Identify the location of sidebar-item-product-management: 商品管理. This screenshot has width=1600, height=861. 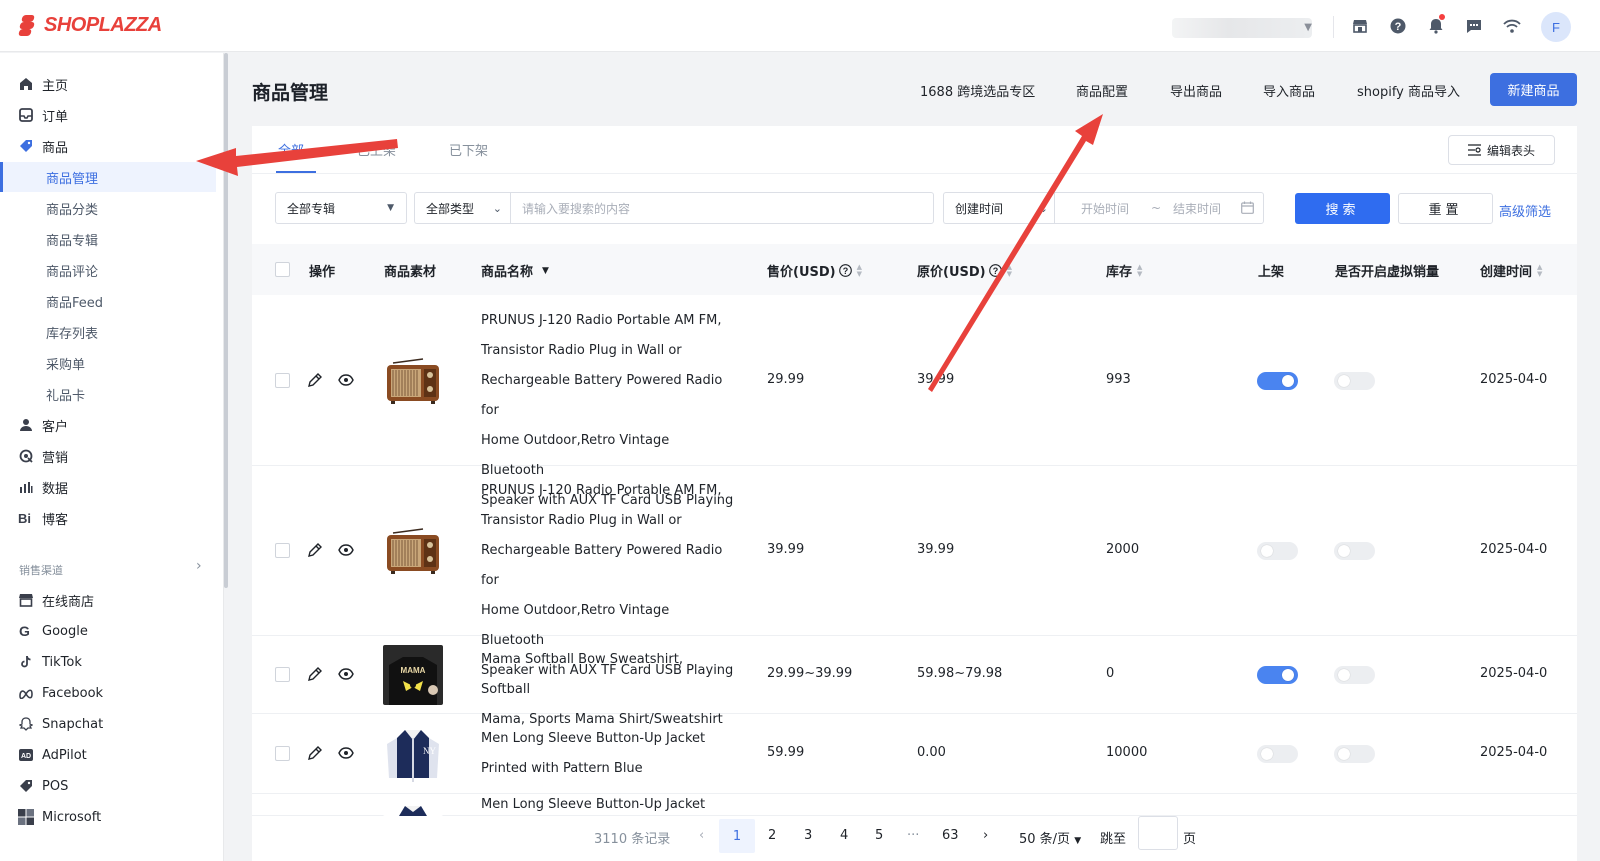
(108, 177).